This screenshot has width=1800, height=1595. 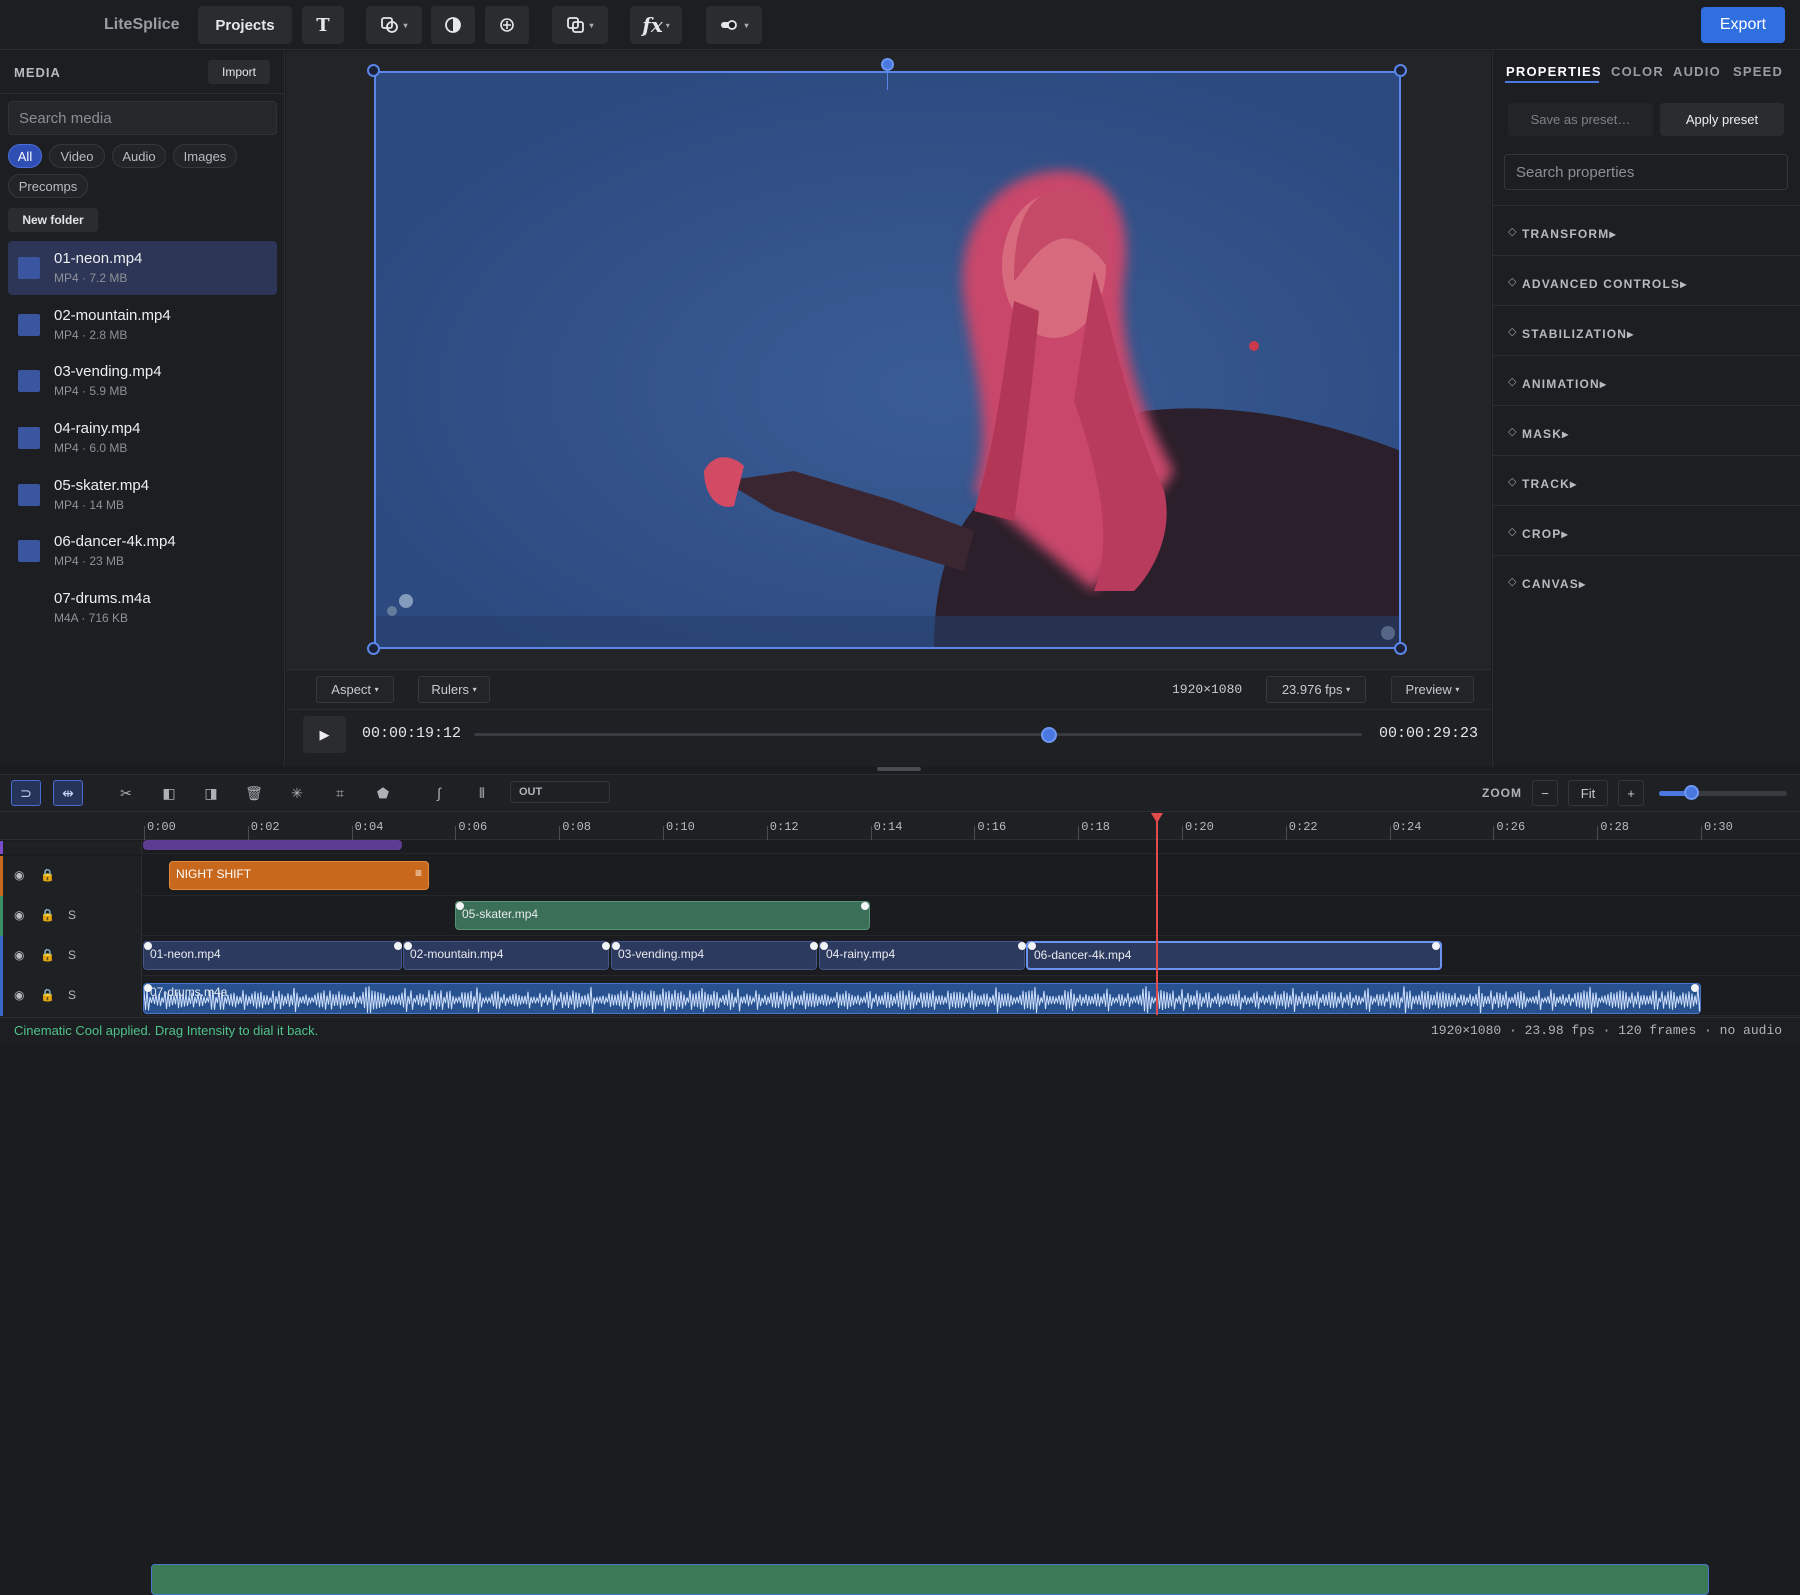 What do you see at coordinates (887, 64) in the screenshot?
I see `rotation-handle` at bounding box center [887, 64].